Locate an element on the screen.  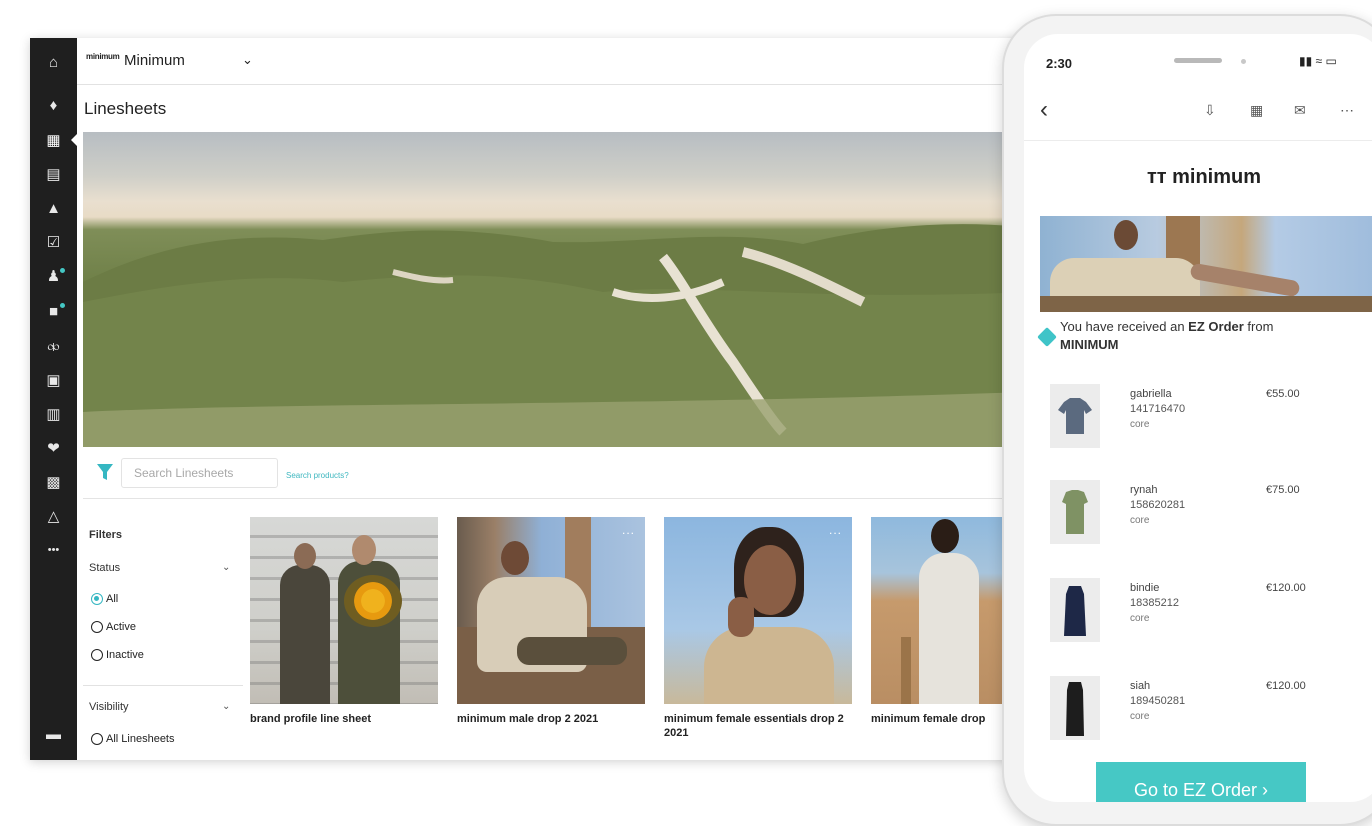
item-code: 189450281 is located at coordinates (1158, 701).